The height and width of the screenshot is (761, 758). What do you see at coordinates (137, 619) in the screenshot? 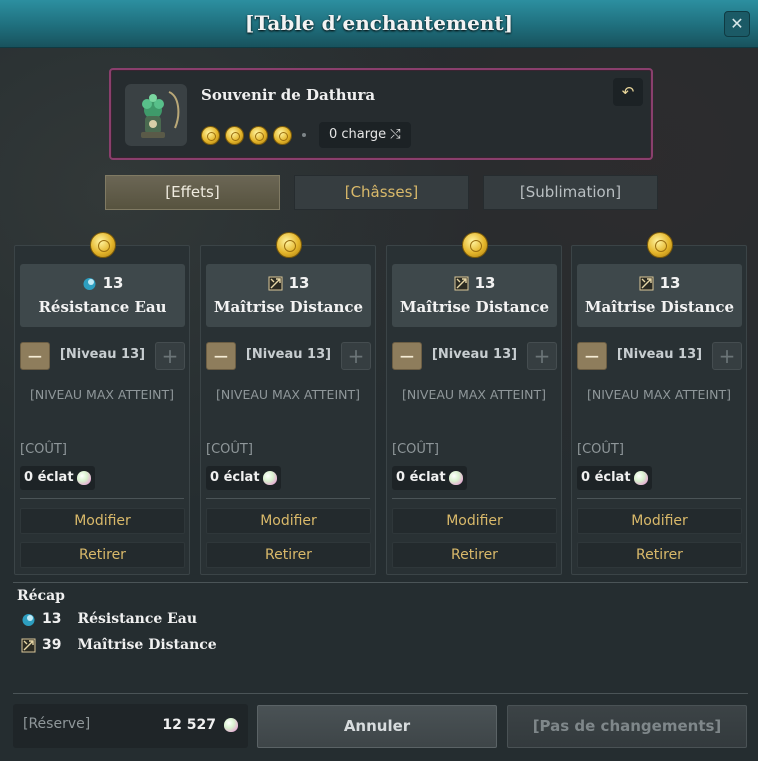
I see `recap-stat-name: Résistance Eau` at bounding box center [137, 619].